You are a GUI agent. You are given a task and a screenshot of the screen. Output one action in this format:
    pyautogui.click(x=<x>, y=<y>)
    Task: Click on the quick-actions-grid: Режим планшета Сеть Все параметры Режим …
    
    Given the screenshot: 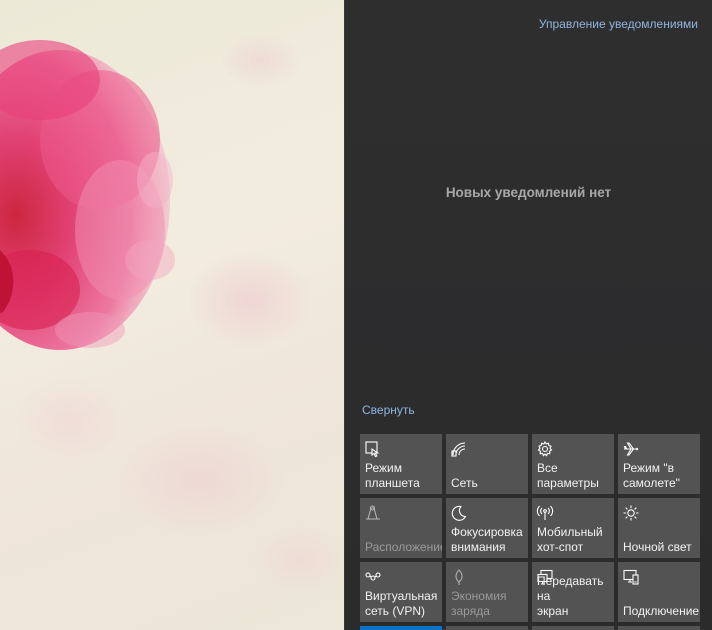 What is the action you would take?
    pyautogui.click(x=530, y=528)
    